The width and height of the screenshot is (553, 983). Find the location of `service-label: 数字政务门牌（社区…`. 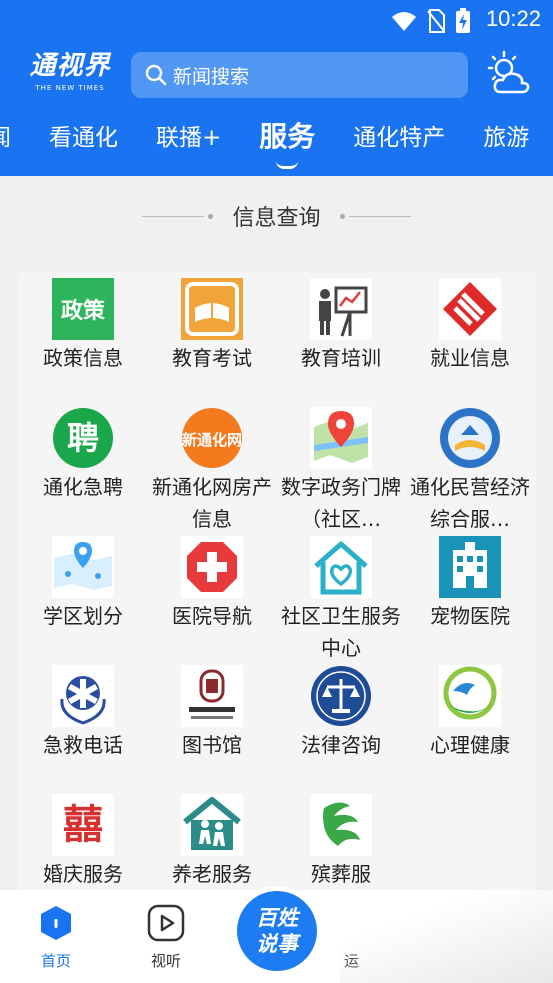

service-label: 数字政务门牌（社区… is located at coordinates (341, 503).